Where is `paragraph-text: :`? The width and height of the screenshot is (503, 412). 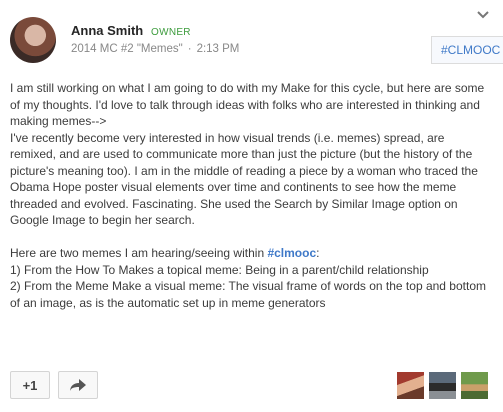 paragraph-text: : is located at coordinates (318, 253).